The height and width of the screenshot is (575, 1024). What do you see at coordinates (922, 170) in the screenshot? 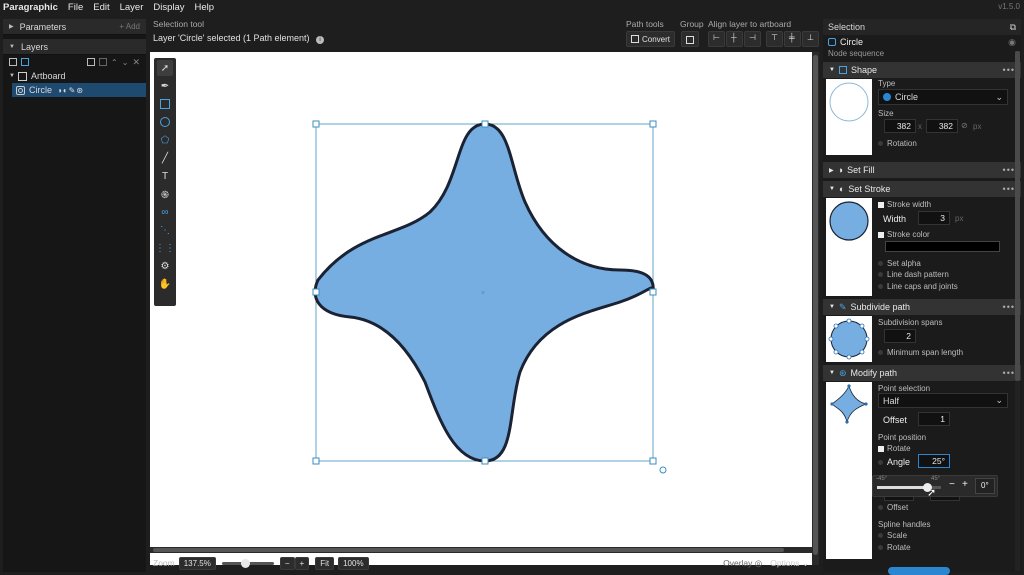
I see `set-fill-header: ▶ ◑ Set Fill •••` at bounding box center [922, 170].